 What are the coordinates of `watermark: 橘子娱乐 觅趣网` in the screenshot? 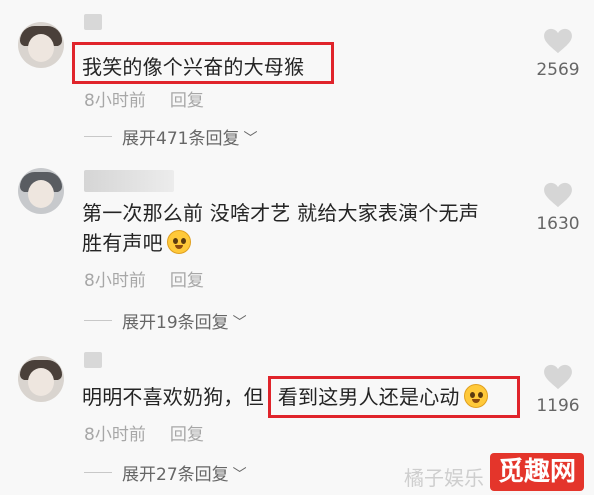 It's located at (494, 472).